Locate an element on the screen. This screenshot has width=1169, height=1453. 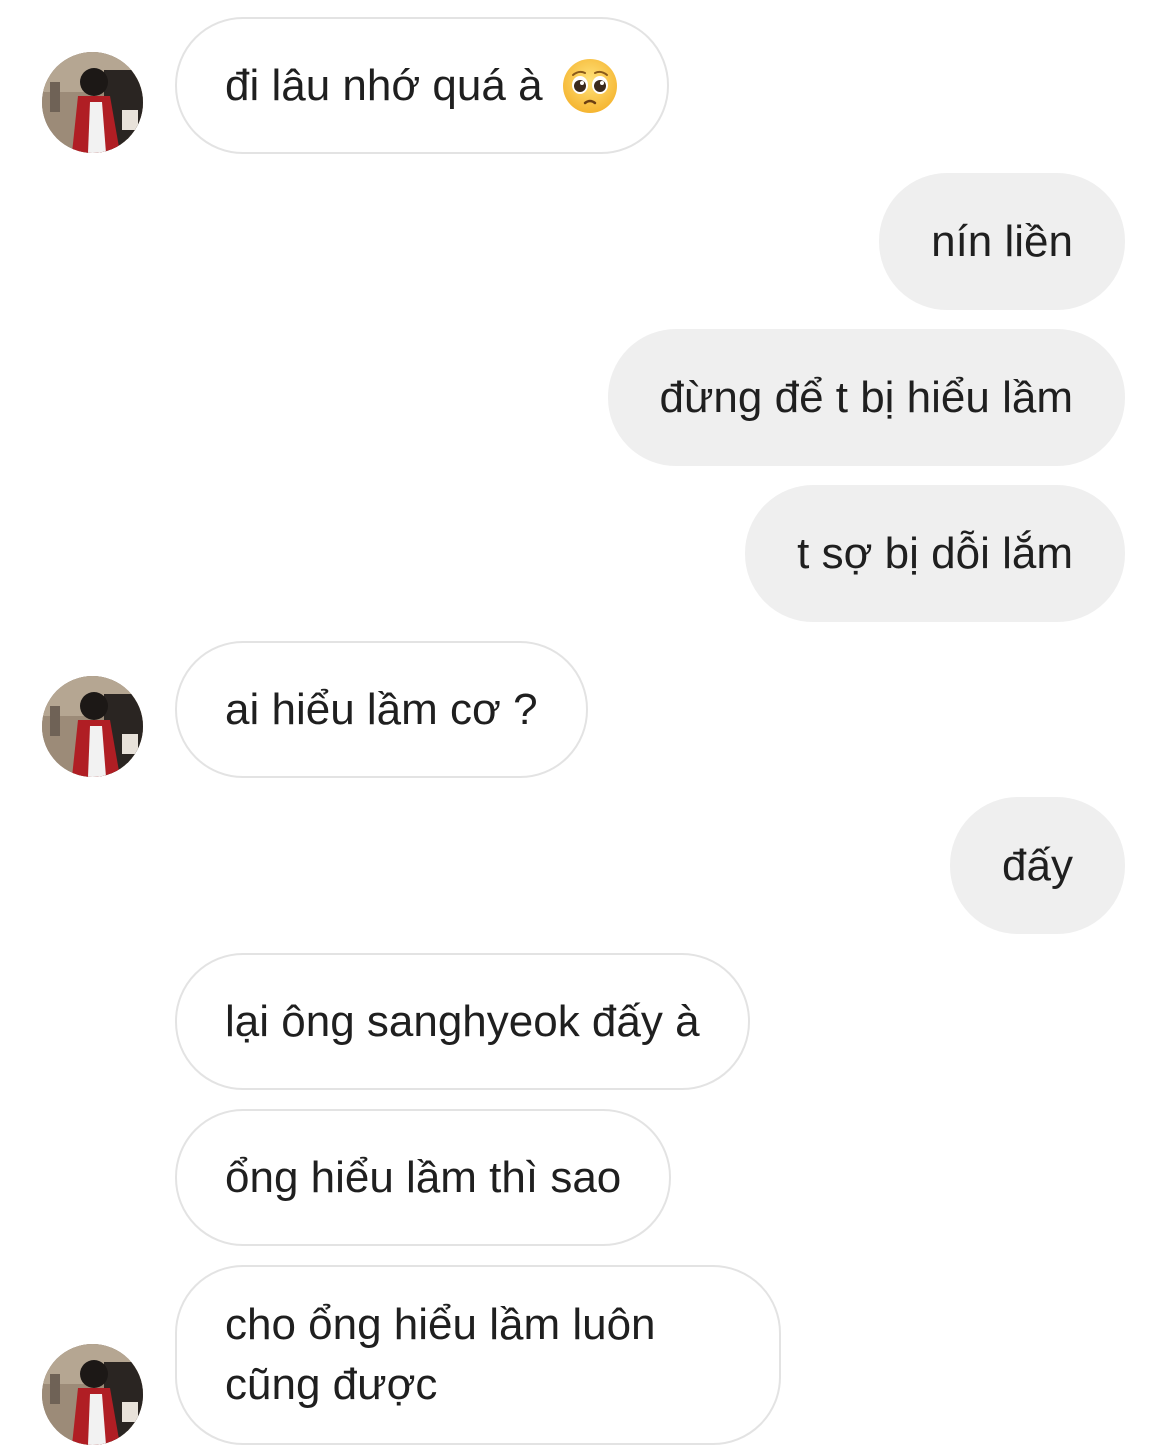
incoming-message: ai hiểu lầm cơ ? is located at coordinates (381, 709).